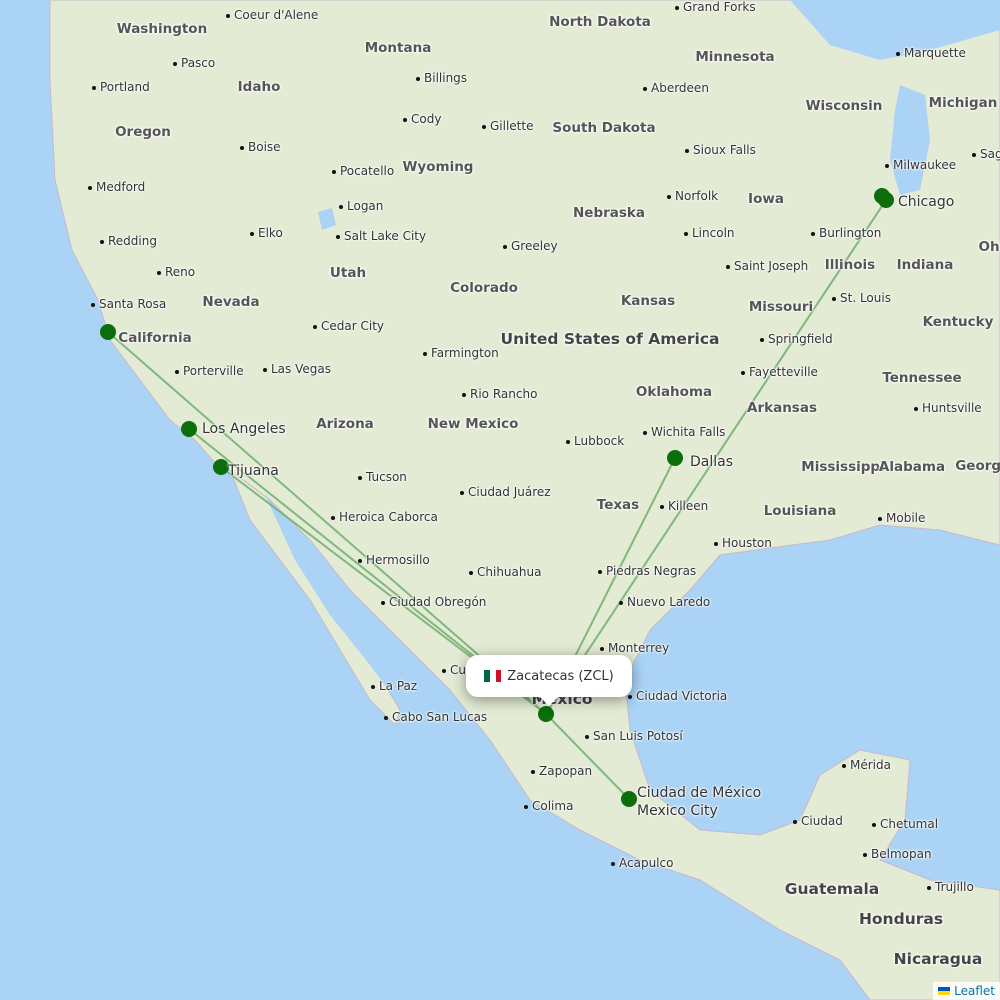 The height and width of the screenshot is (1000, 1000). I want to click on city-label: Lubbock, so click(595, 441).